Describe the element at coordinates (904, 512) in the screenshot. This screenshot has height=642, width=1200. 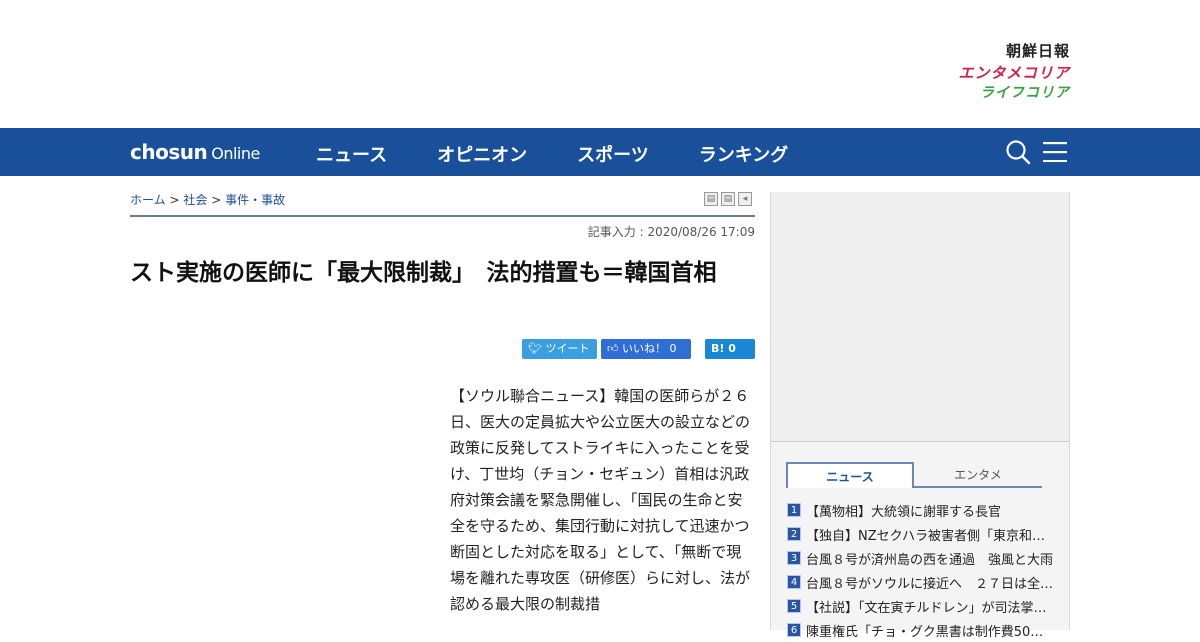
I see `news-title: 【萬物相】大統領に謝罪する長官` at that location.